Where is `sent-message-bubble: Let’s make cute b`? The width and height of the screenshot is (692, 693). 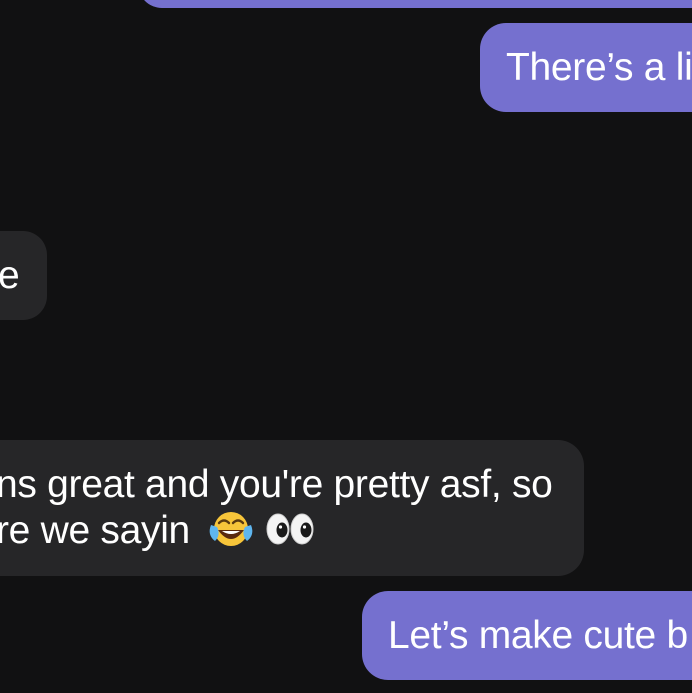 sent-message-bubble: Let’s make cute b is located at coordinates (527, 635).